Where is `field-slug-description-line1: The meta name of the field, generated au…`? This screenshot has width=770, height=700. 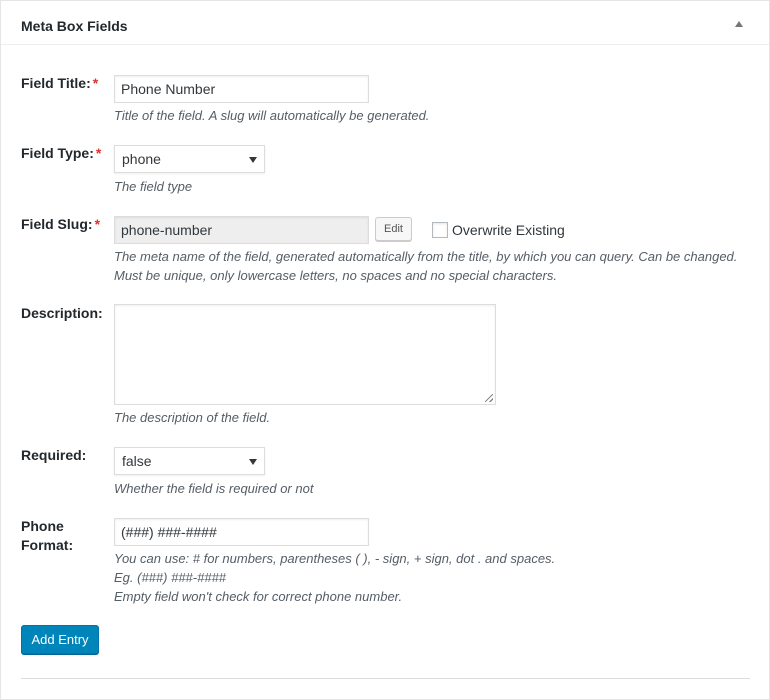
field-slug-description-line1: The meta name of the field, generated au… is located at coordinates (426, 256).